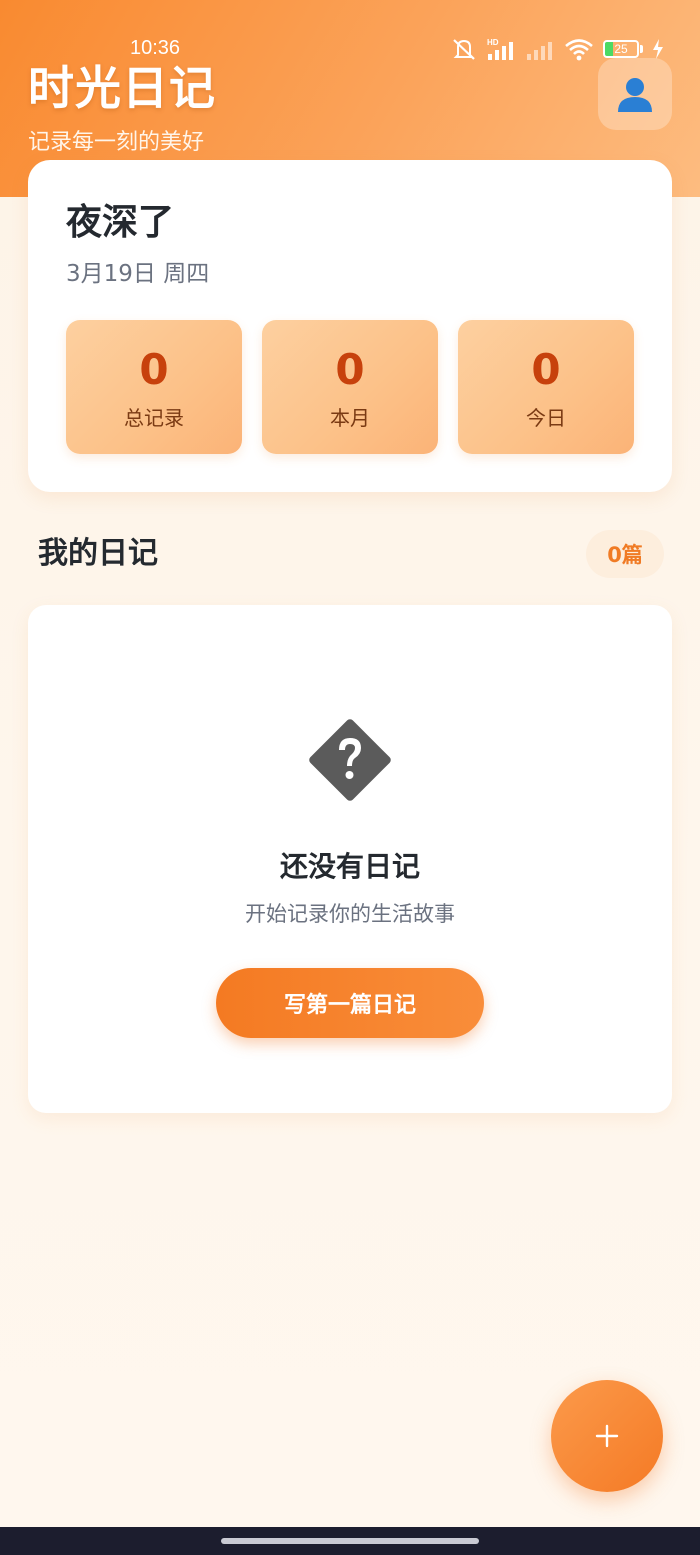 This screenshot has height=1555, width=700. What do you see at coordinates (98, 553) in the screenshot?
I see `section-title: 我的日记` at bounding box center [98, 553].